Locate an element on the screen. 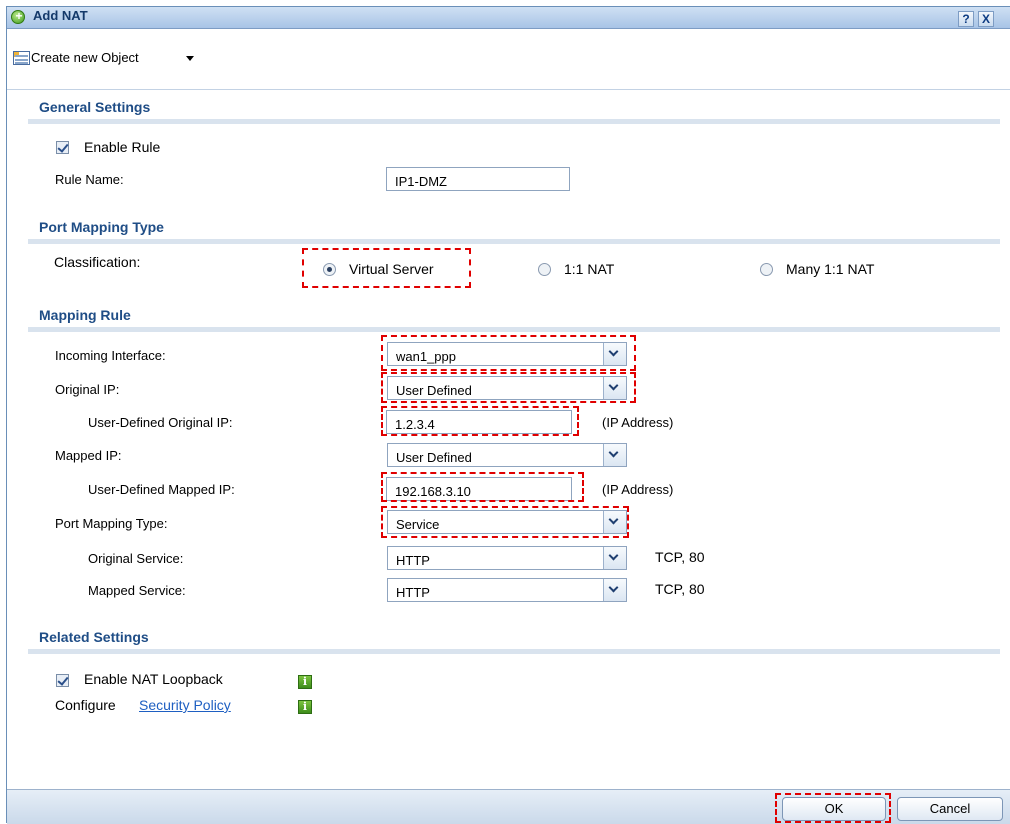  radio-many-1-1-nat is located at coordinates (766, 269).